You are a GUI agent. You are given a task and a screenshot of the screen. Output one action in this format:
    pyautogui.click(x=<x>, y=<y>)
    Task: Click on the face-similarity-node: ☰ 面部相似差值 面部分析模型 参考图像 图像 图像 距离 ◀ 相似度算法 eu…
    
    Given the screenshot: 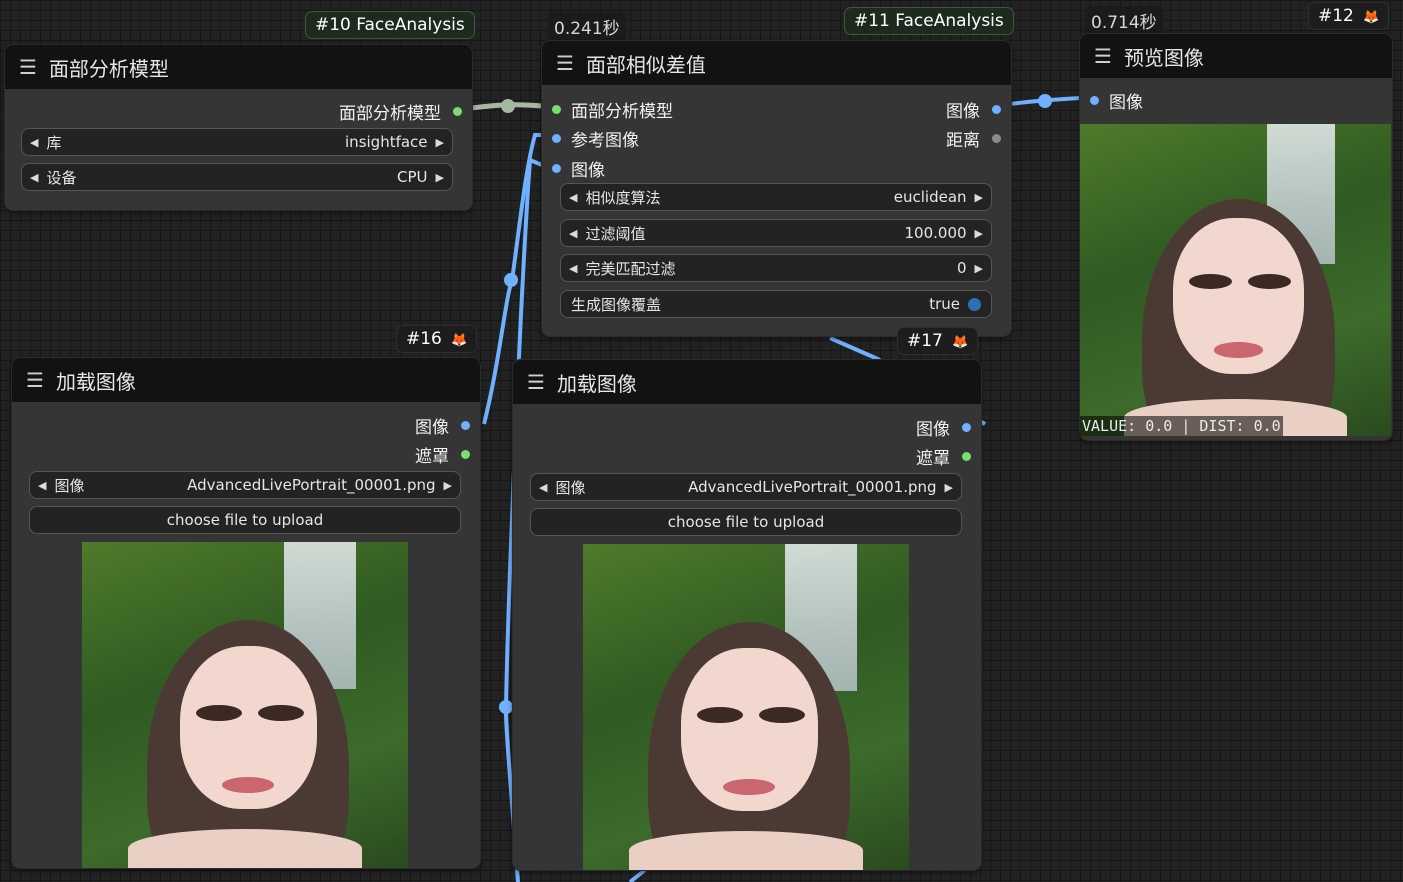 What is the action you would take?
    pyautogui.click(x=776, y=188)
    